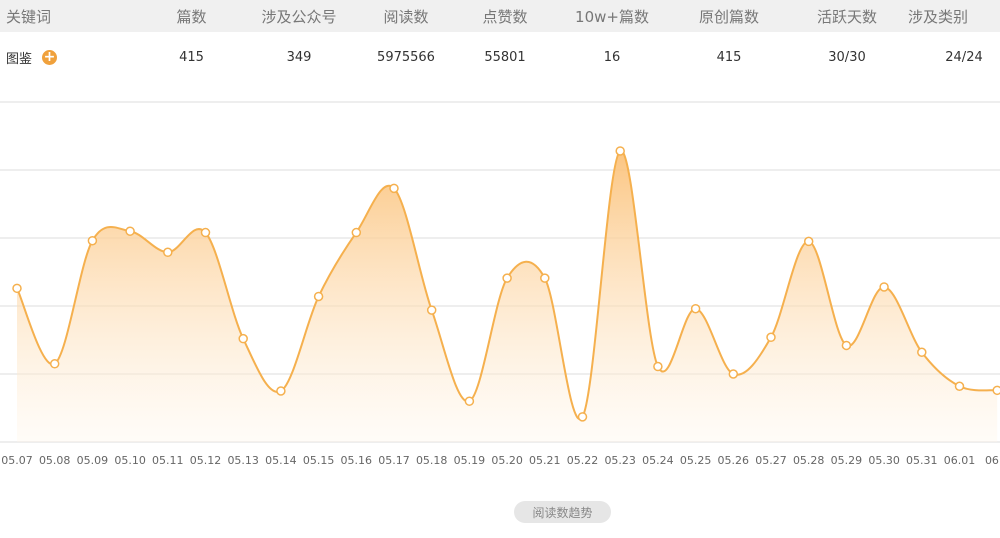  What do you see at coordinates (205, 232) in the screenshot?
I see `data-point-05.12` at bounding box center [205, 232].